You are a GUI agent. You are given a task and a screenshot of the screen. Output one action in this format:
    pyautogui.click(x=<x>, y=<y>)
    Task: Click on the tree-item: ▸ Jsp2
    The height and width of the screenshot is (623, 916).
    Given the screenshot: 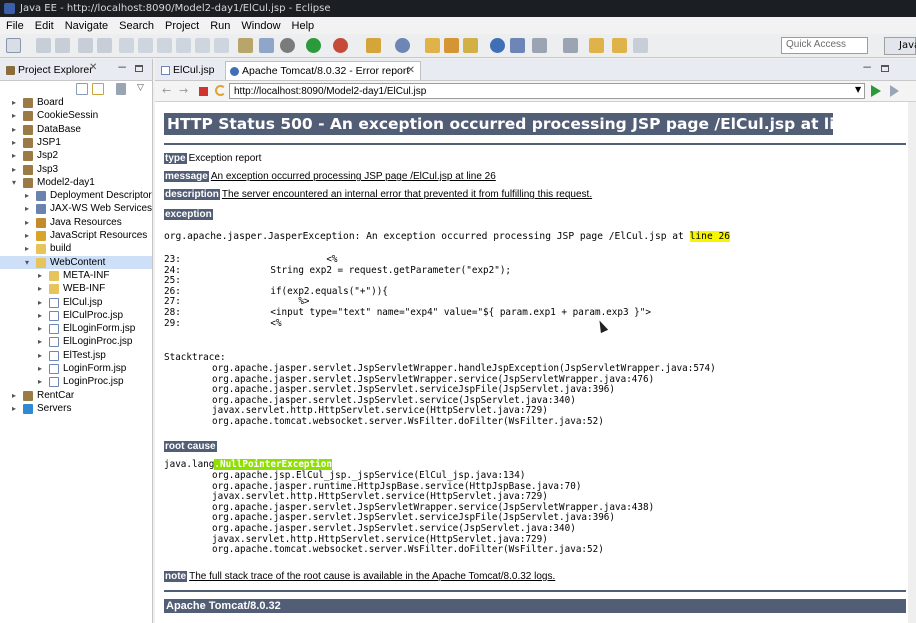 What is the action you would take?
    pyautogui.click(x=76, y=155)
    